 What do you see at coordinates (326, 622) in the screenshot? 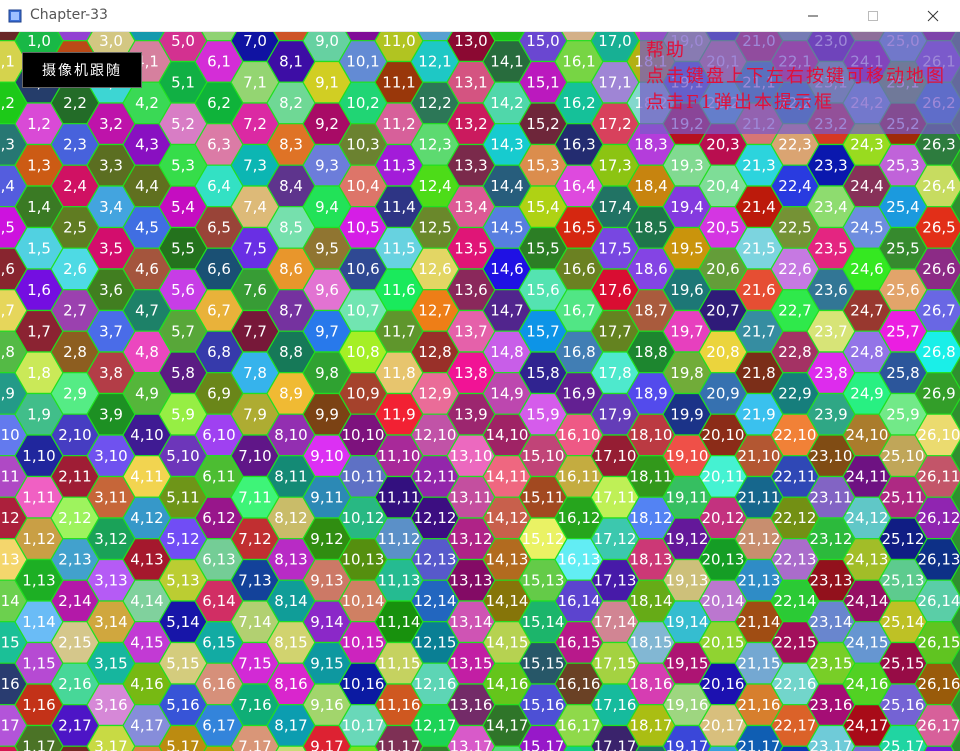
I see `hex-label: 9,14` at bounding box center [326, 622].